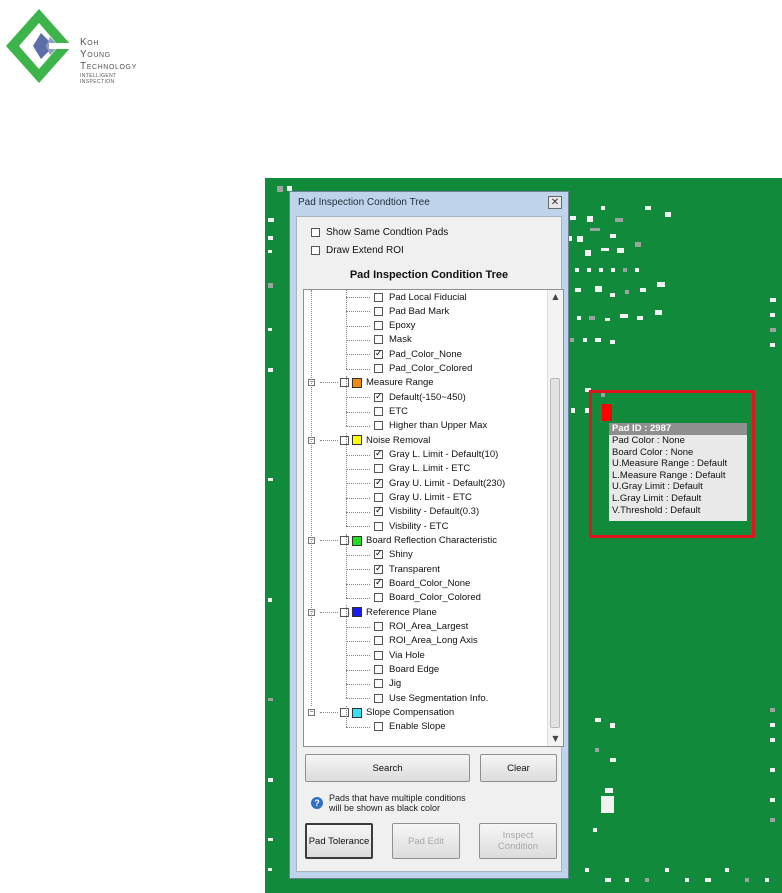 The width and height of the screenshot is (782, 893). I want to click on tree-node-item: Pad Local Fiducial, so click(420, 297).